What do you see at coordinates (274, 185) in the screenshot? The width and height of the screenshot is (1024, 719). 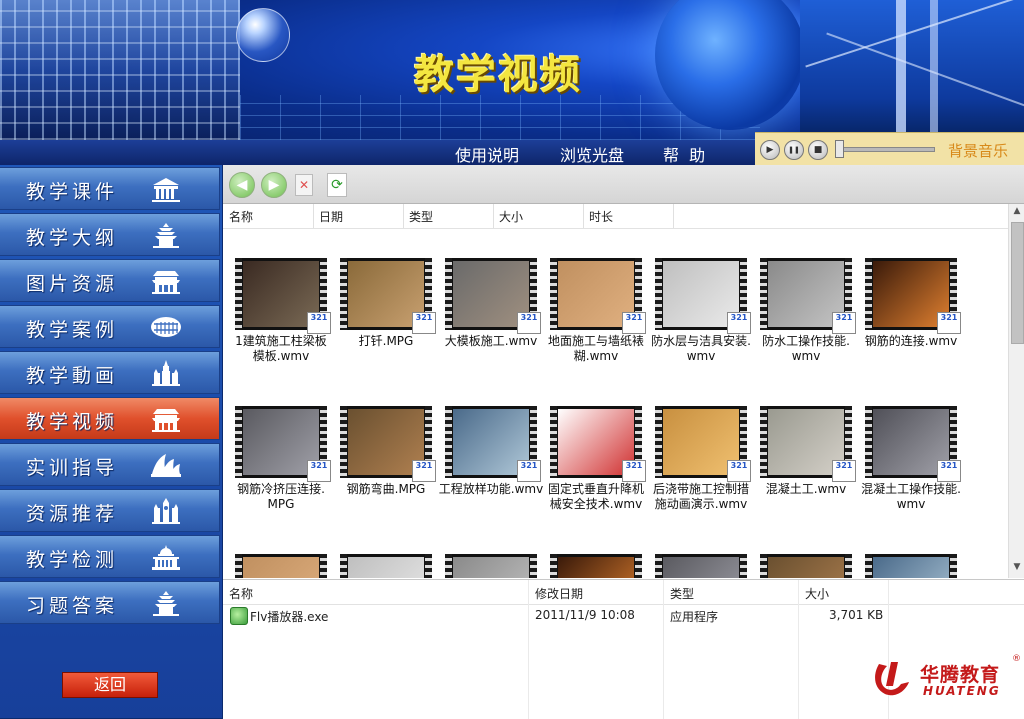 I see `forward-arrow-button: ▶` at bounding box center [274, 185].